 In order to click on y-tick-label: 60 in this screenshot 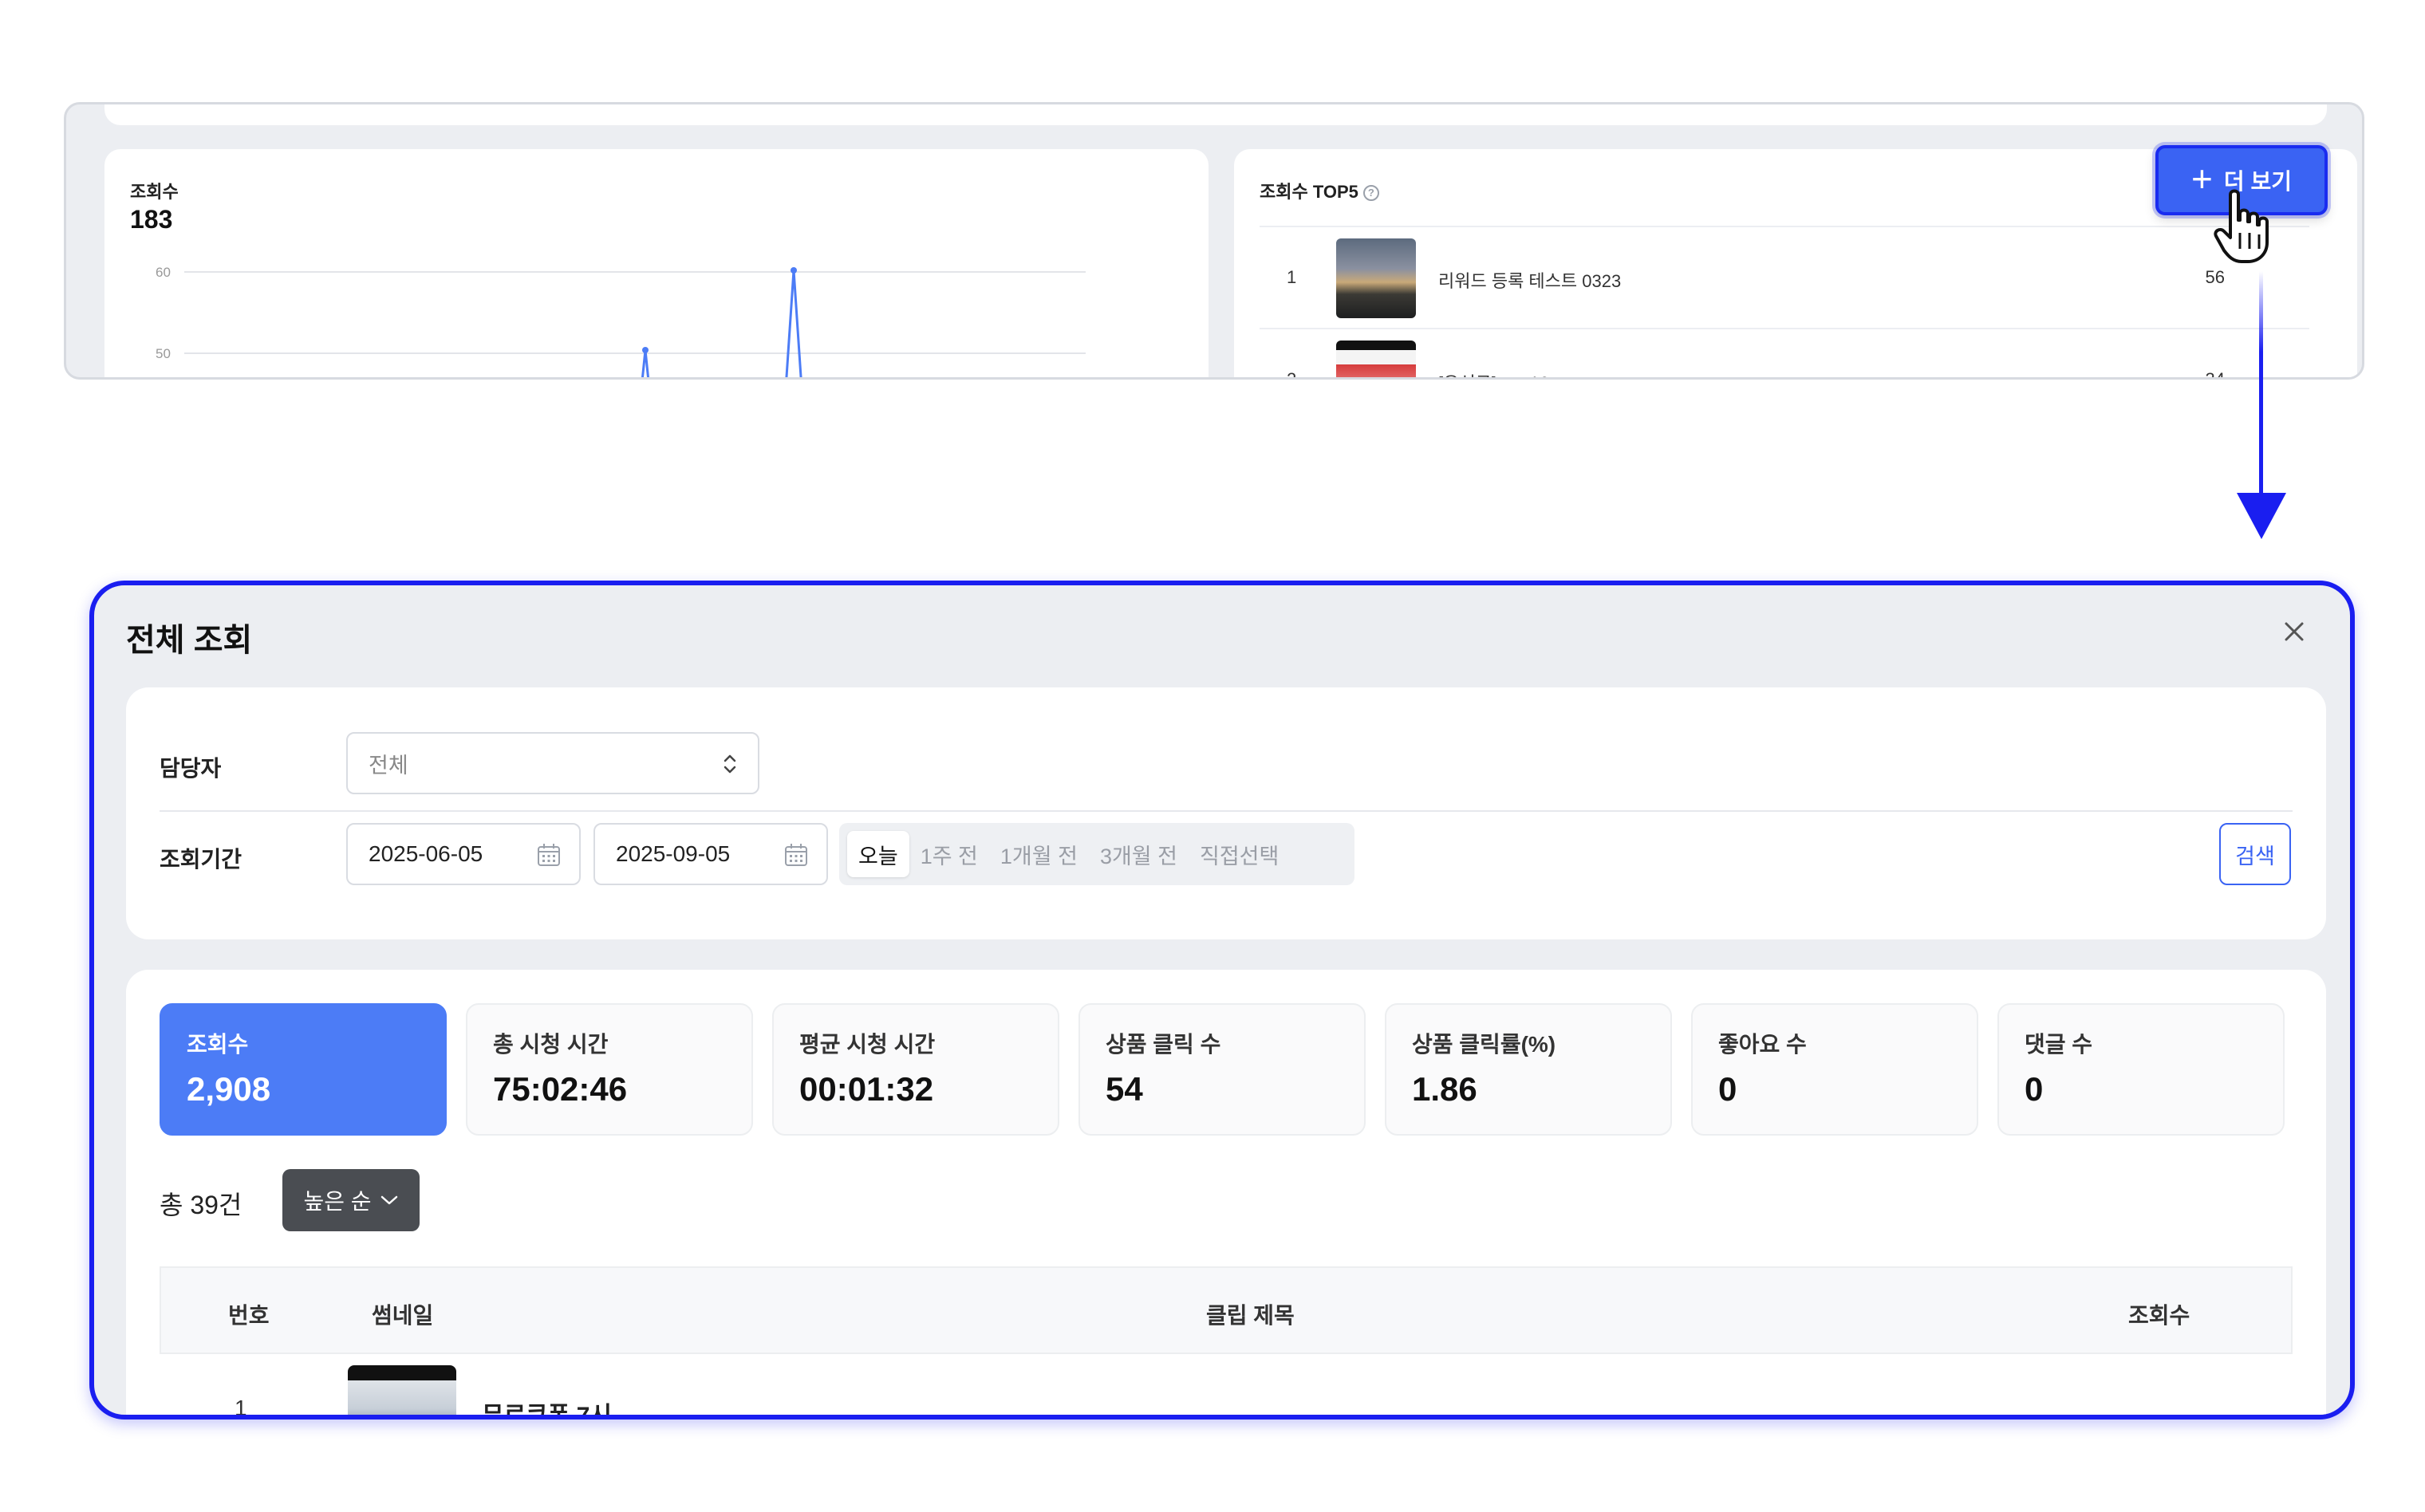, I will do `click(163, 272)`.